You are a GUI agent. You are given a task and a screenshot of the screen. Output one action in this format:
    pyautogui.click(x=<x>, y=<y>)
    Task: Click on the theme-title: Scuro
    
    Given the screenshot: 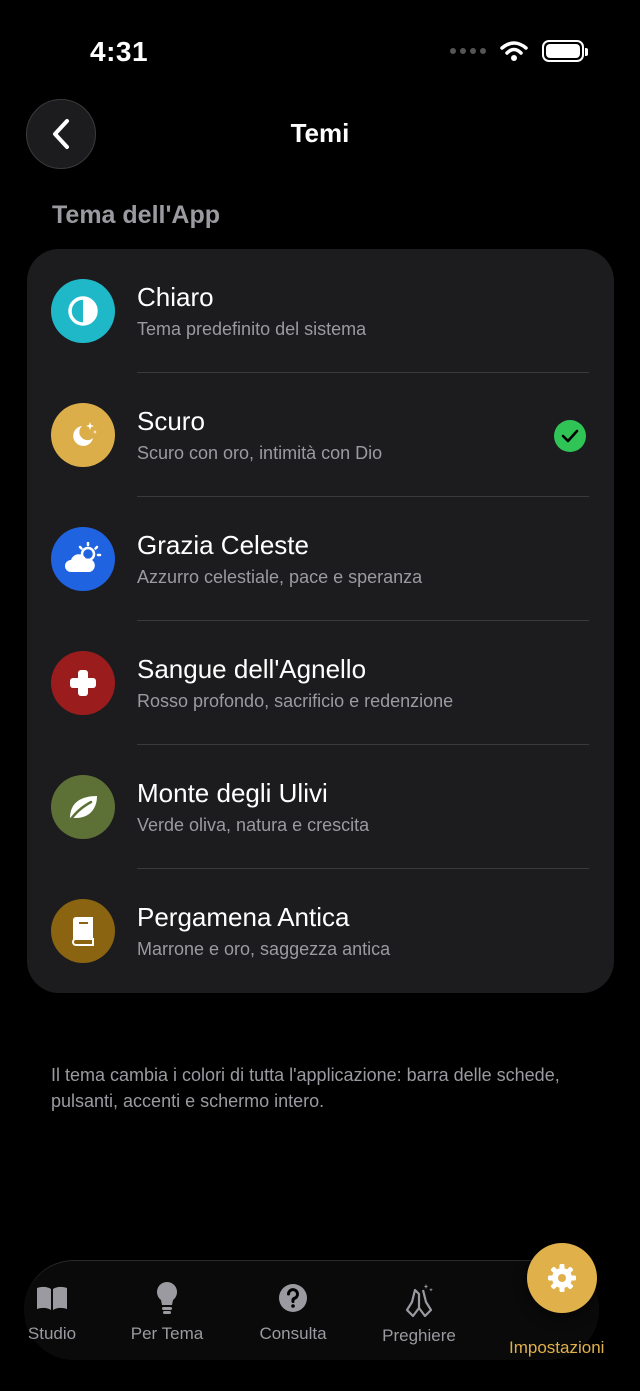 What is the action you would take?
    pyautogui.click(x=171, y=421)
    